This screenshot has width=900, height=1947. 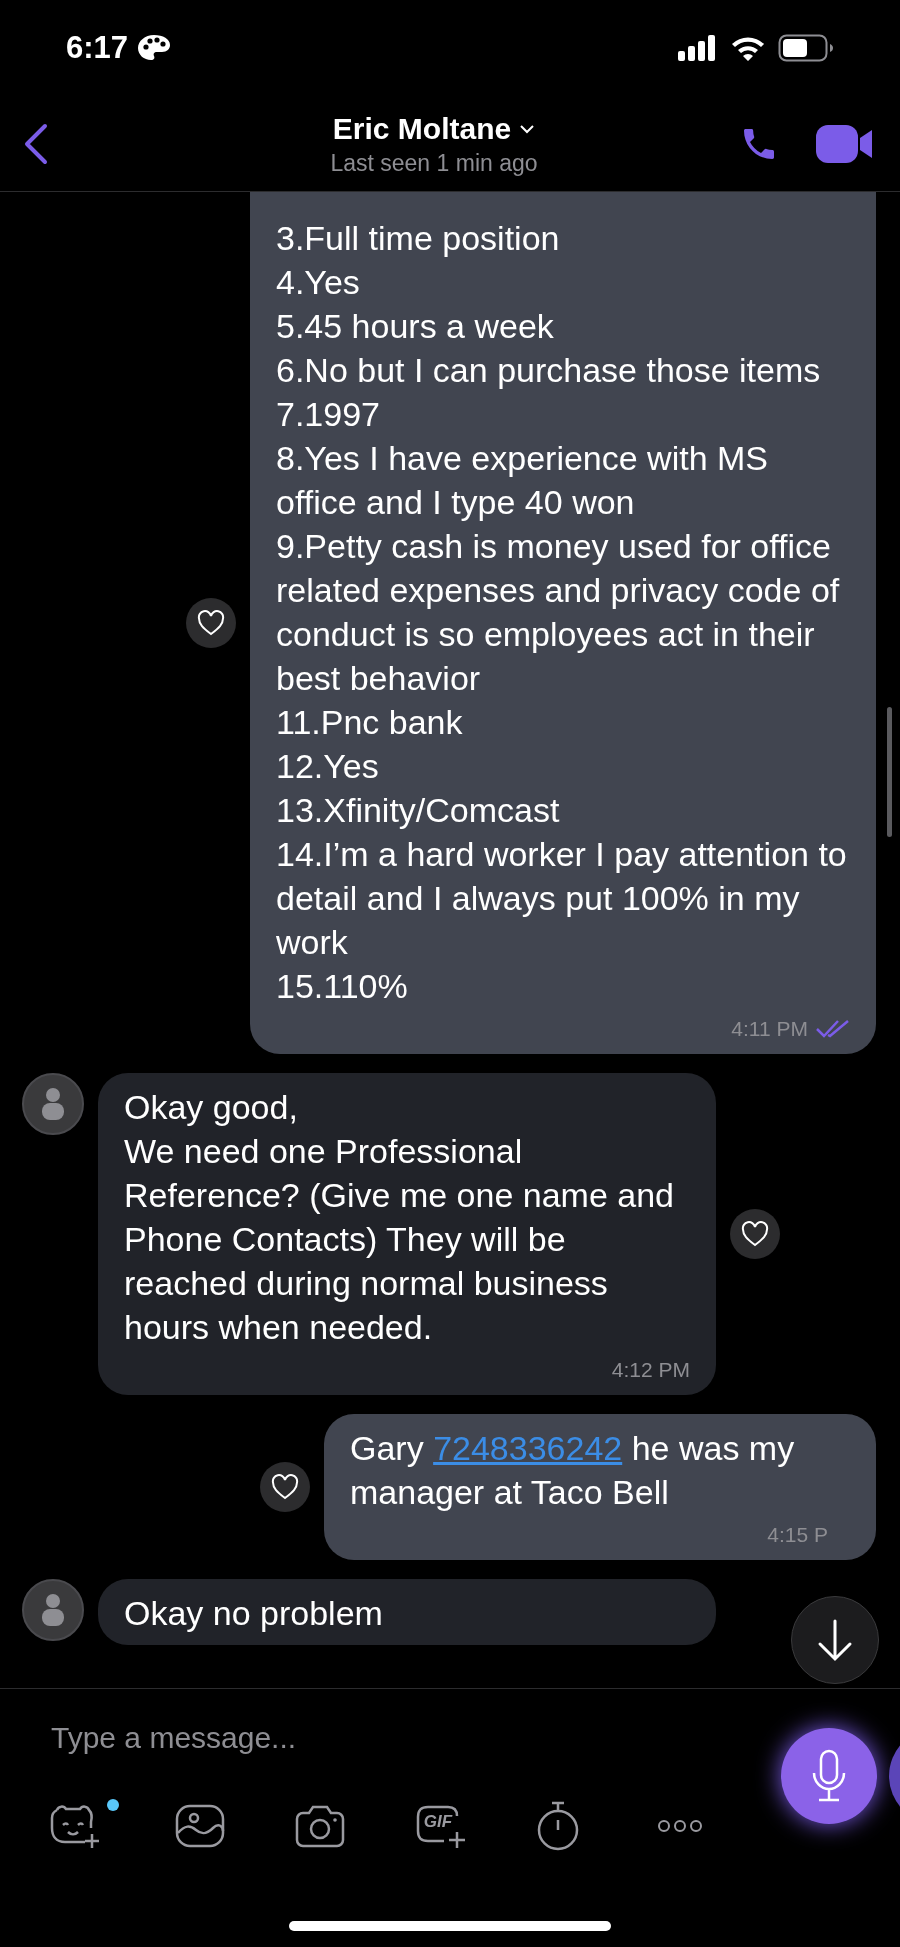 What do you see at coordinates (318, 282) in the screenshot?
I see `message-text: 4.Yes` at bounding box center [318, 282].